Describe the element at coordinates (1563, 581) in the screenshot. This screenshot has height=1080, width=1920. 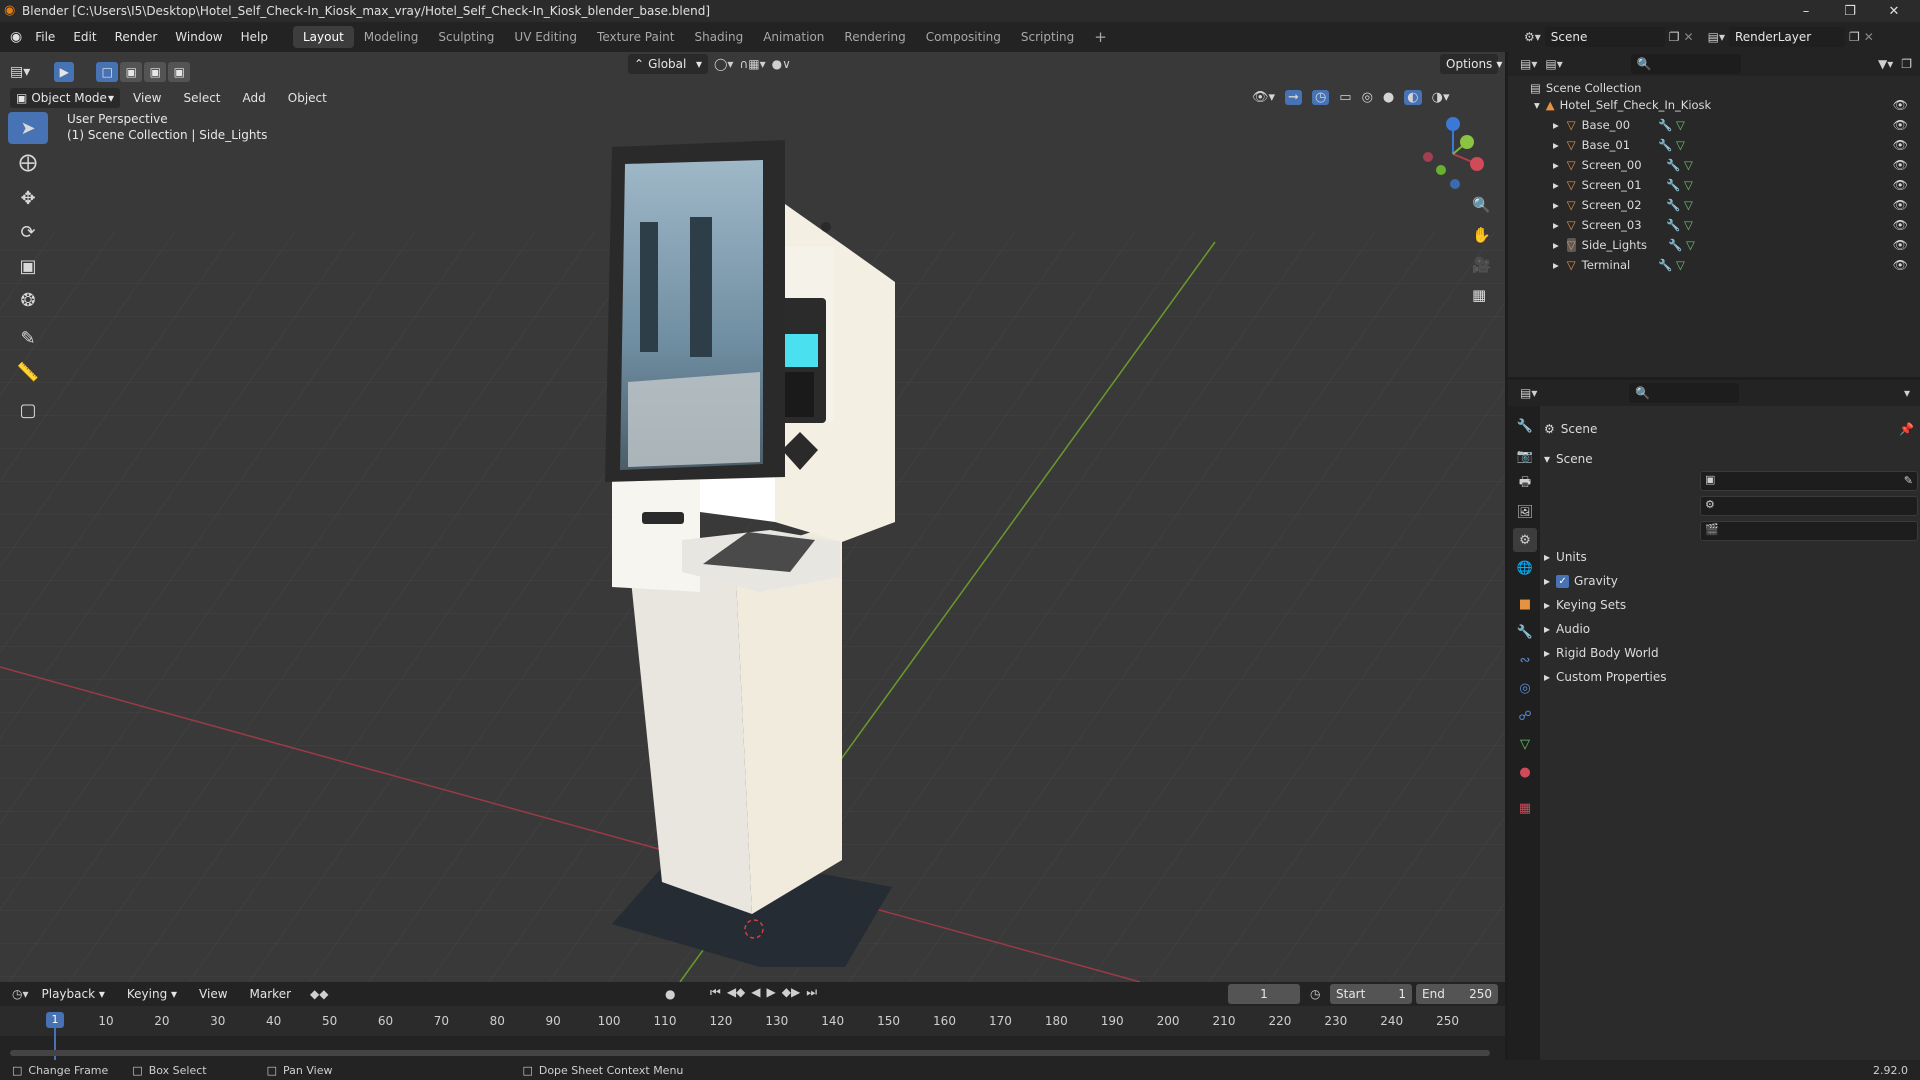
I see `gravity-checkbox: ✓` at that location.